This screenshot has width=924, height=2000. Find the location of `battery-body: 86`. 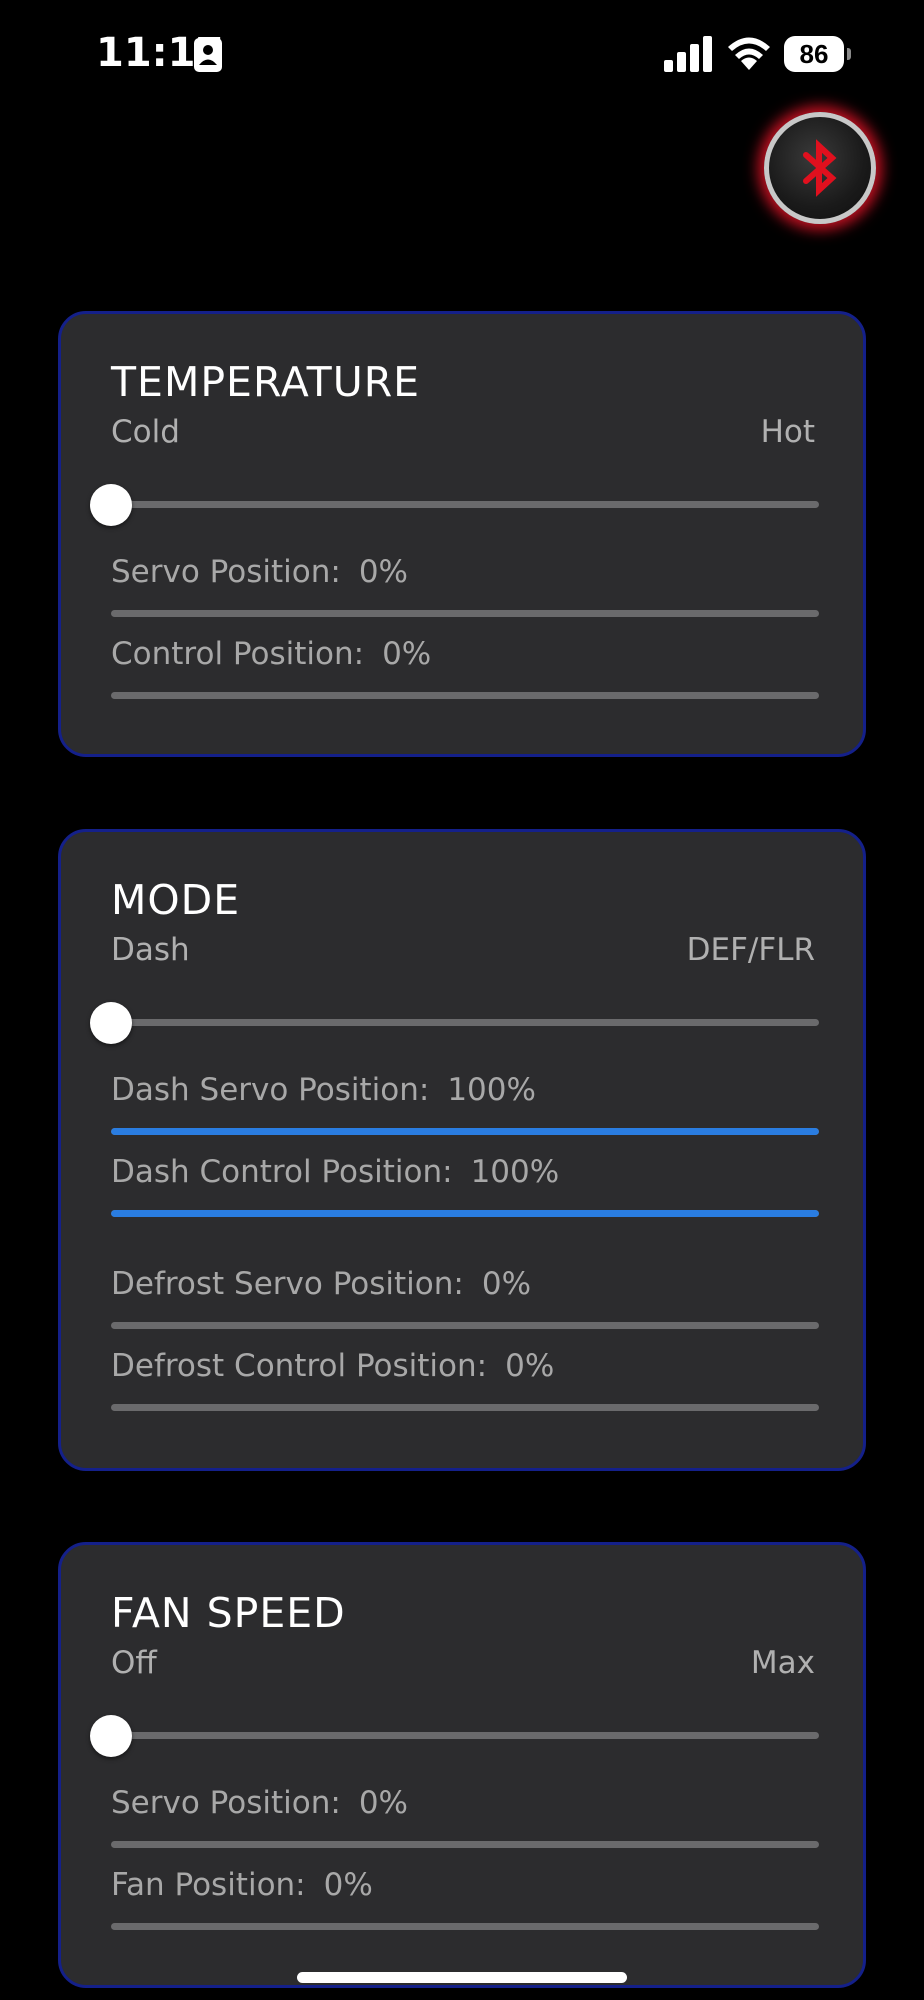

battery-body: 86 is located at coordinates (814, 54).